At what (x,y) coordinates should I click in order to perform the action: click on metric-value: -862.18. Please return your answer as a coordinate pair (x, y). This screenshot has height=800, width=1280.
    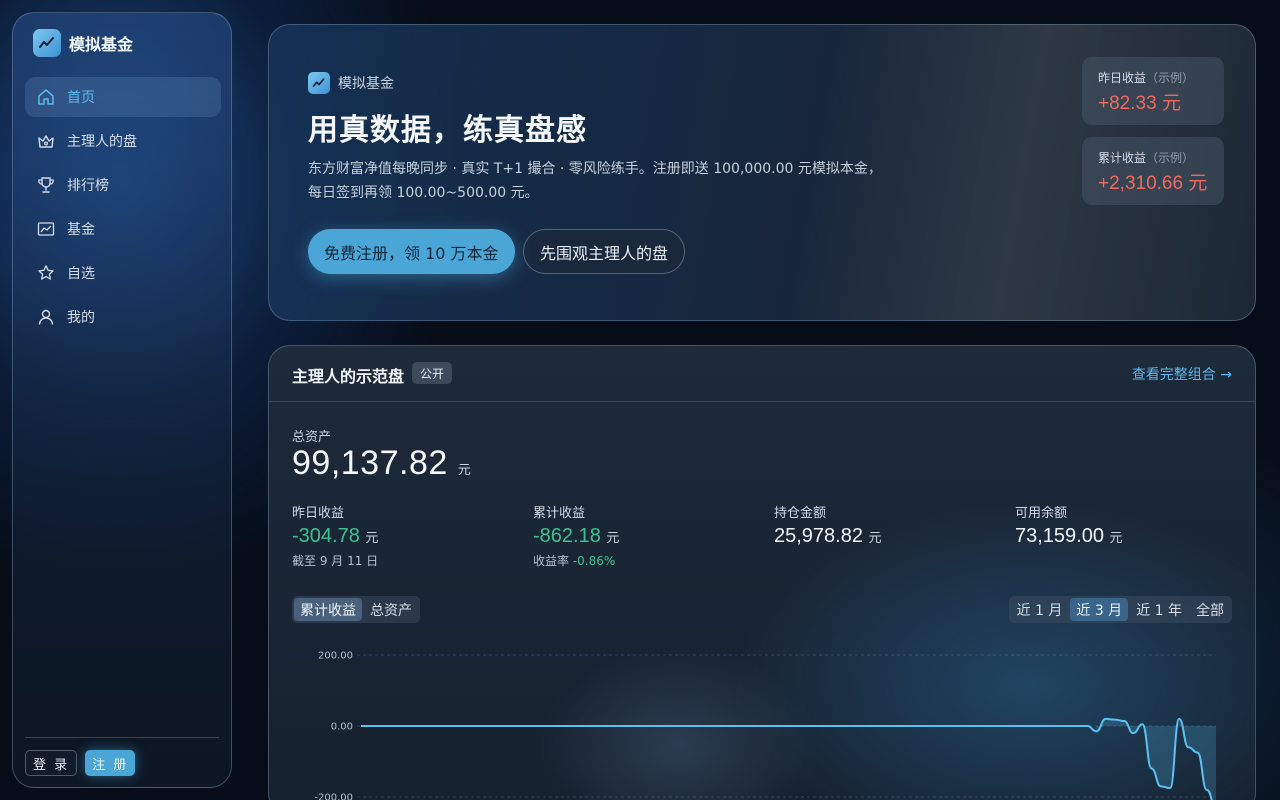
    Looking at the image, I should click on (567, 536).